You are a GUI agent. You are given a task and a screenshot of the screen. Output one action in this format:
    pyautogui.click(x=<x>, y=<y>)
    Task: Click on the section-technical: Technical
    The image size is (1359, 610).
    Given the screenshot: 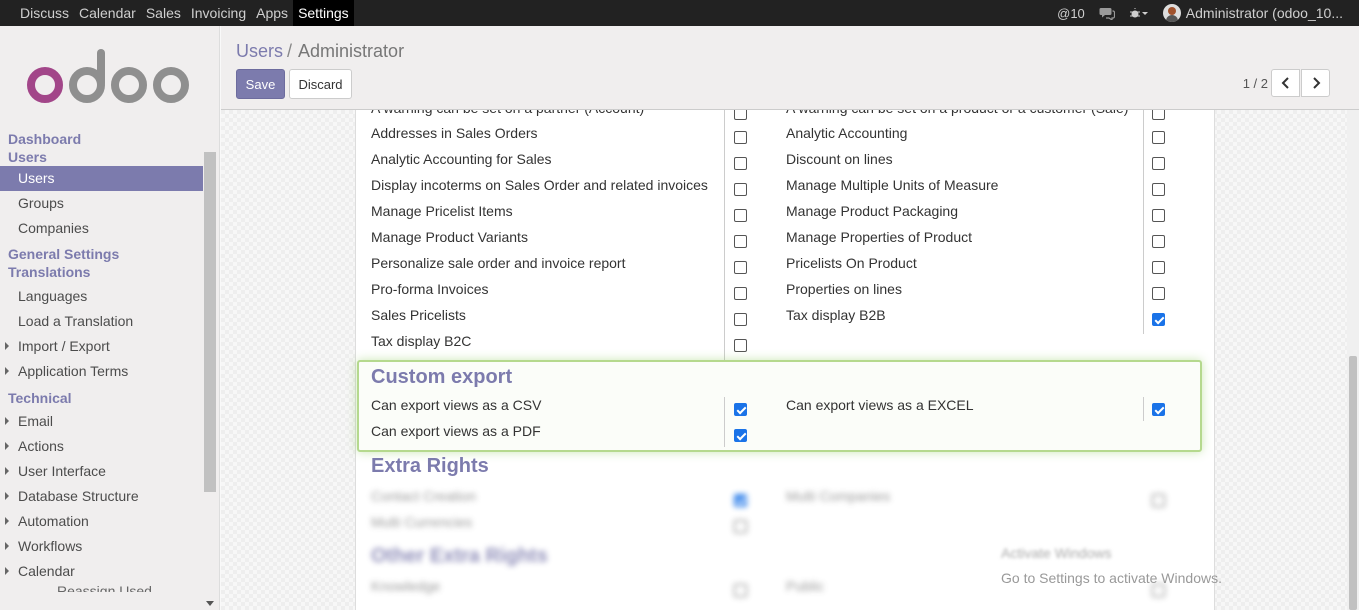 What is the action you would take?
    pyautogui.click(x=101, y=398)
    